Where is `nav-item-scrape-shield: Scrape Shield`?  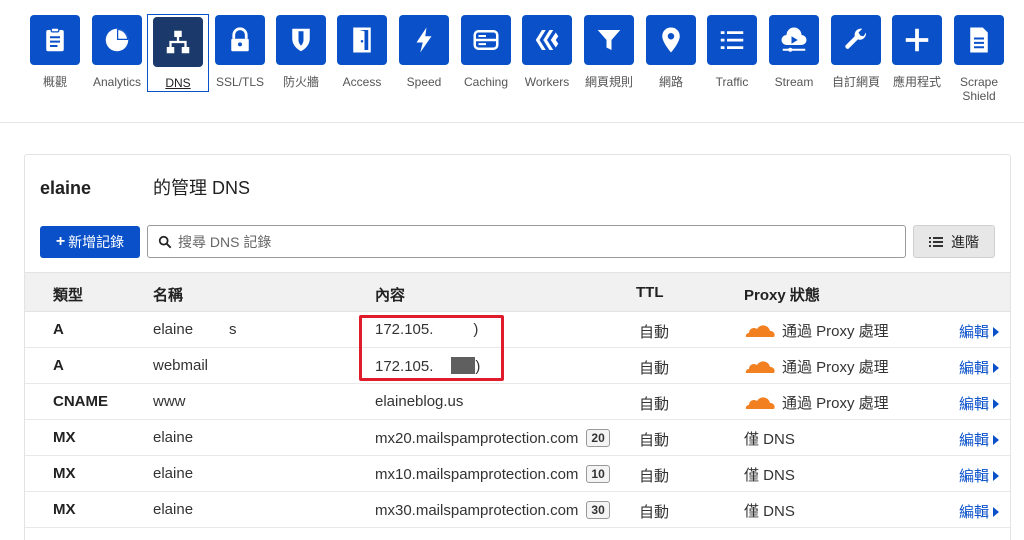
nav-item-scrape-shield: Scrape Shield is located at coordinates (979, 58).